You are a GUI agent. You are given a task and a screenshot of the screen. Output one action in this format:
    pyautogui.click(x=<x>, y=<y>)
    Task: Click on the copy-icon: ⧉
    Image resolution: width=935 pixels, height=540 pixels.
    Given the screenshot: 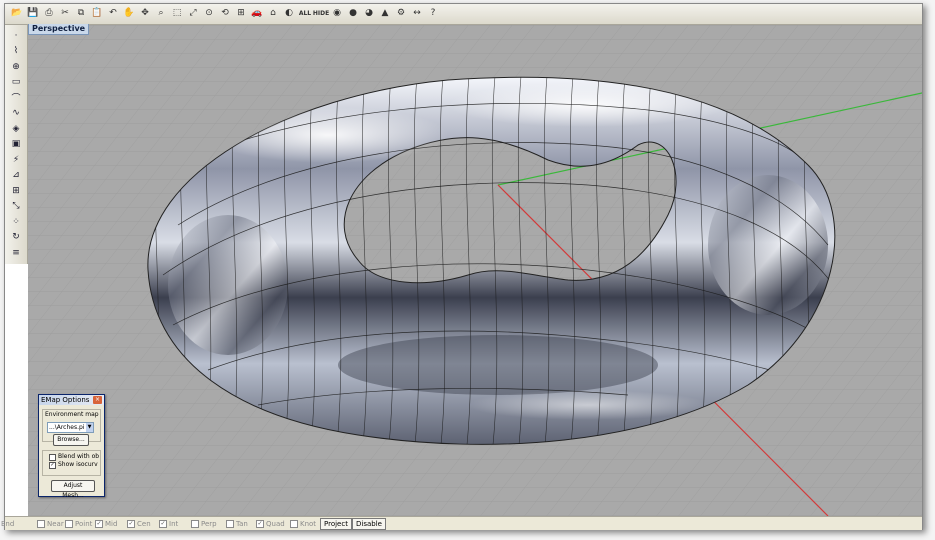 What is the action you would take?
    pyautogui.click(x=81, y=13)
    